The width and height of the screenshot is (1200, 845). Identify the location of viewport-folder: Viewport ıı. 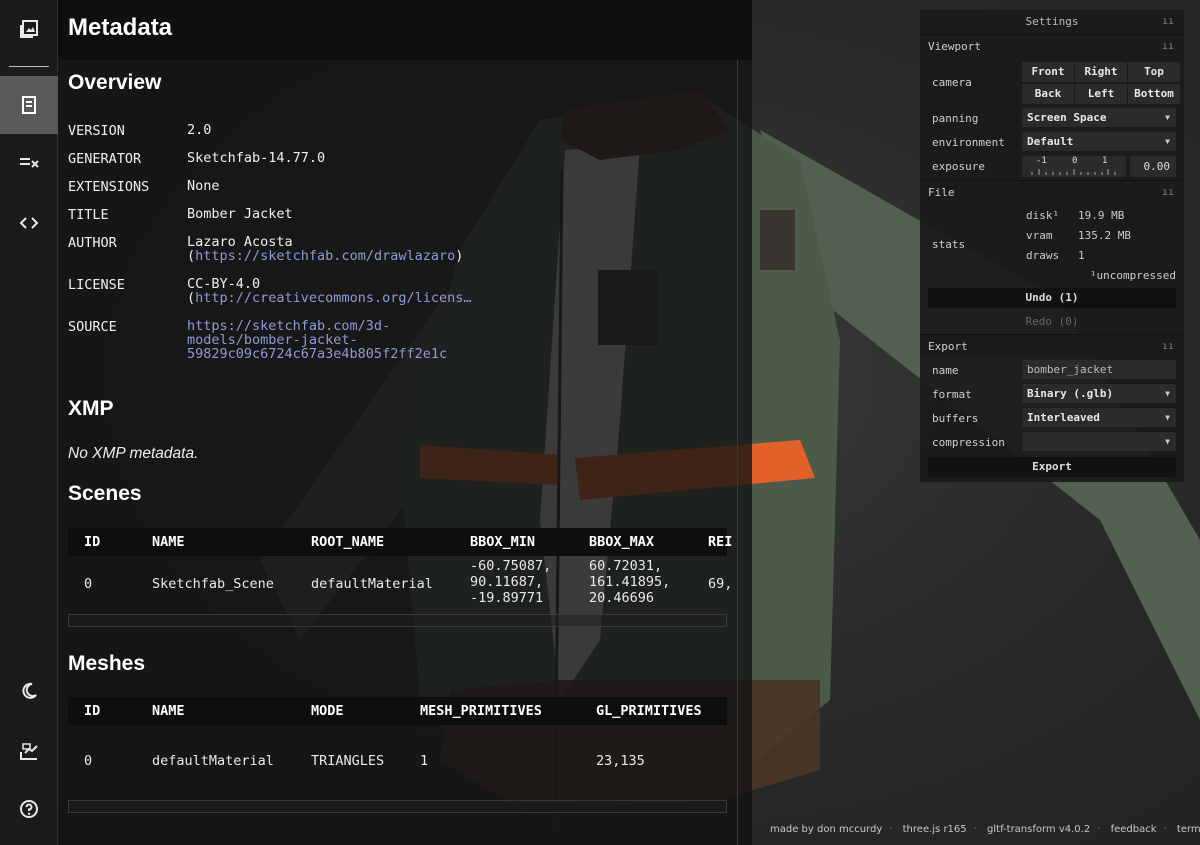
(1052, 46).